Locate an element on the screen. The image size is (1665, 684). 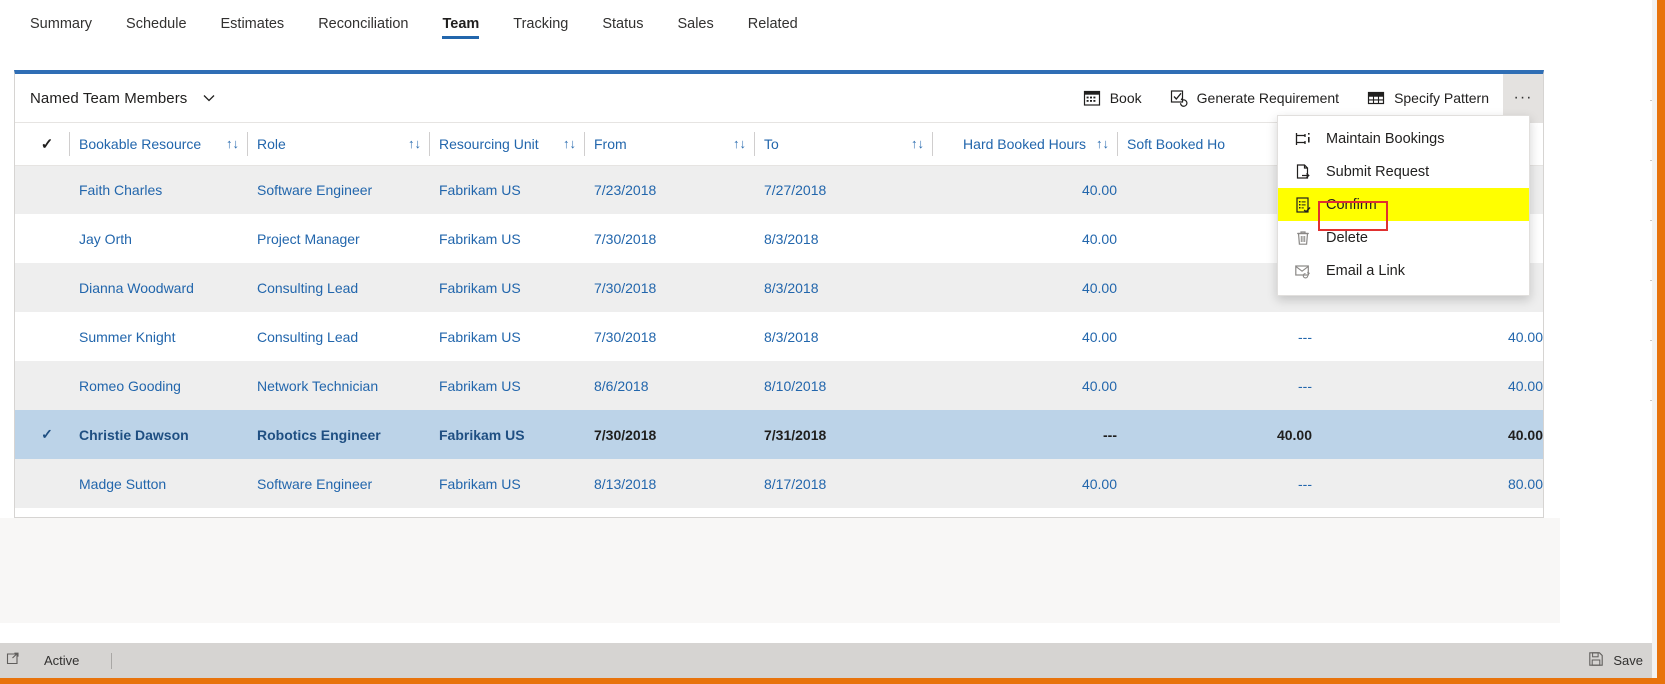
cell-bookable-resource: Romeo Gooding is located at coordinates (158, 385).